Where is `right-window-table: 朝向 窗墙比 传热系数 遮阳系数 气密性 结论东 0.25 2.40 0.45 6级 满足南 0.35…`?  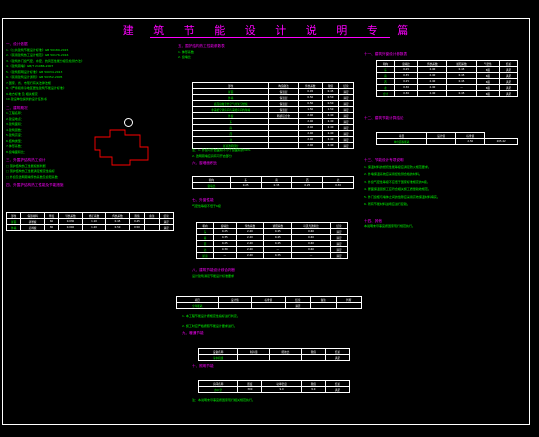 right-window-table: 朝向 窗墙比 传热系数 遮阳系数 气密性 结论东 0.25 2.40 0.45 6级 满足南 0.35… is located at coordinates (447, 78).